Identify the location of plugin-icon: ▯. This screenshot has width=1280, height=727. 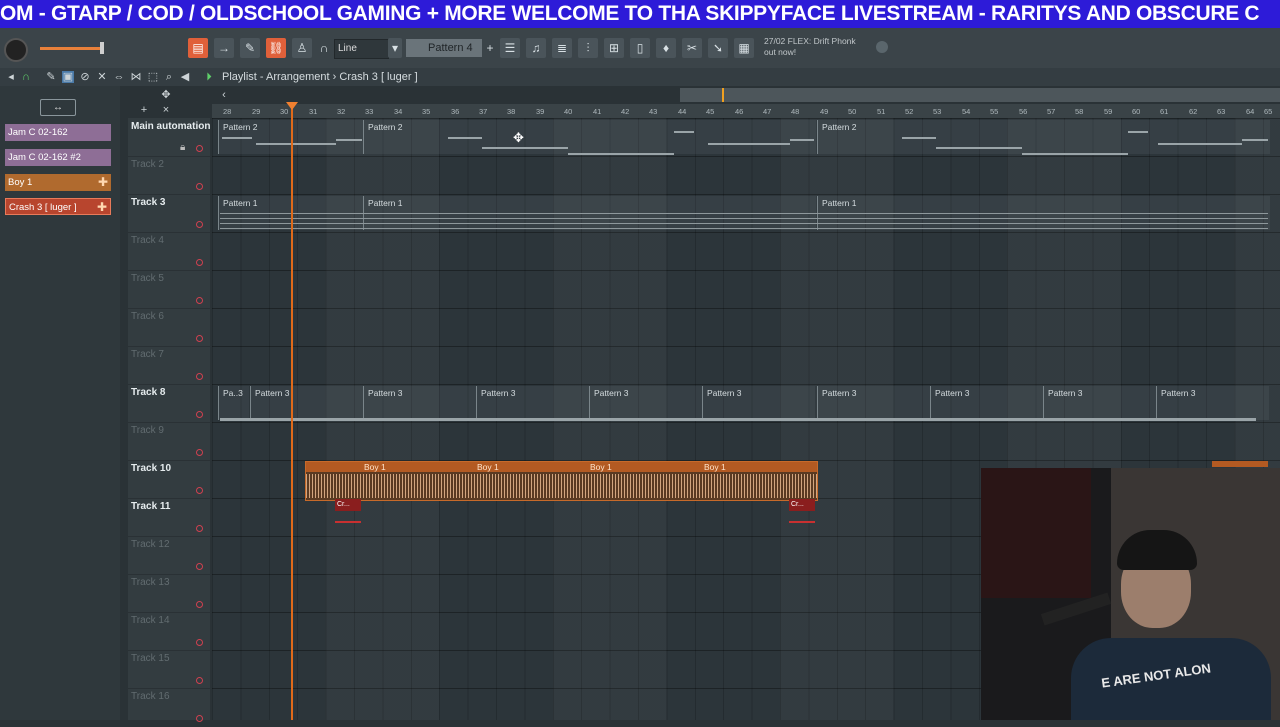
(640, 48).